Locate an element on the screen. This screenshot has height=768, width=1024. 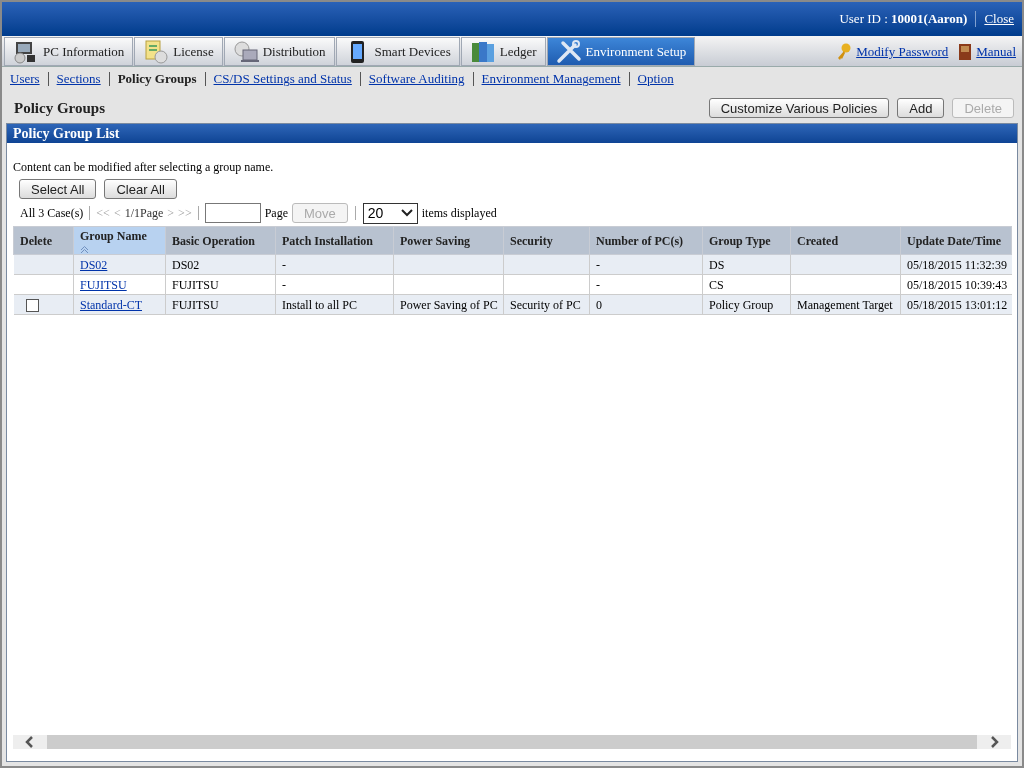
page-title: Policy Groups is located at coordinates (59, 108).